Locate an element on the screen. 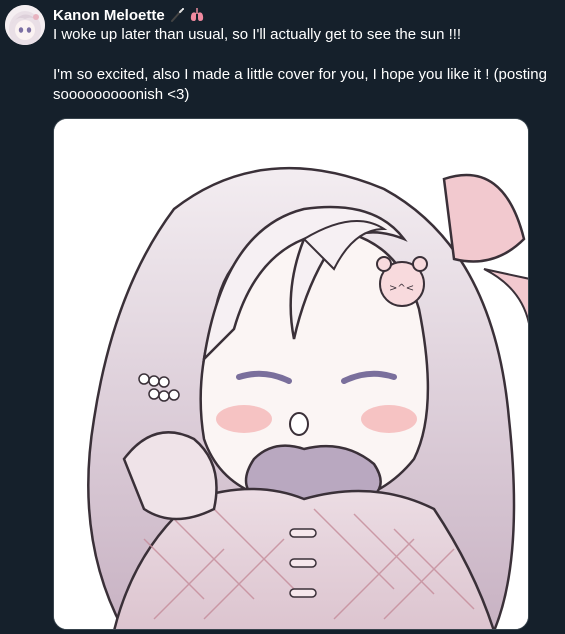 The image size is (565, 634). avatar-image is located at coordinates (25, 25).